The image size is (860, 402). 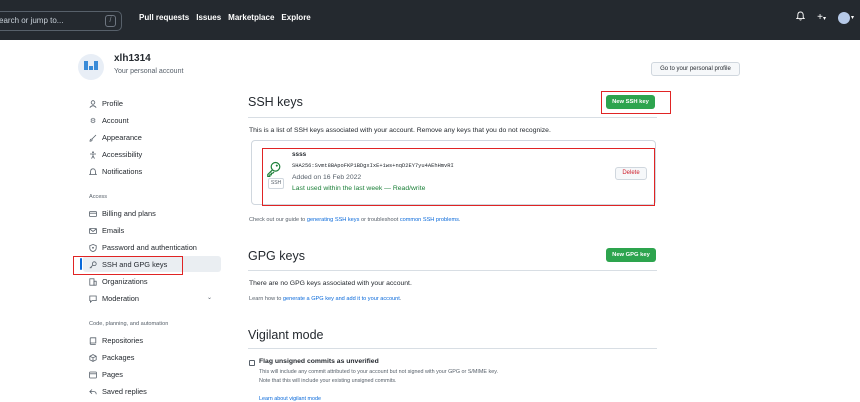 I want to click on learn-vigilant-mode-link: Learn about vigilant mode, so click(x=290, y=399).